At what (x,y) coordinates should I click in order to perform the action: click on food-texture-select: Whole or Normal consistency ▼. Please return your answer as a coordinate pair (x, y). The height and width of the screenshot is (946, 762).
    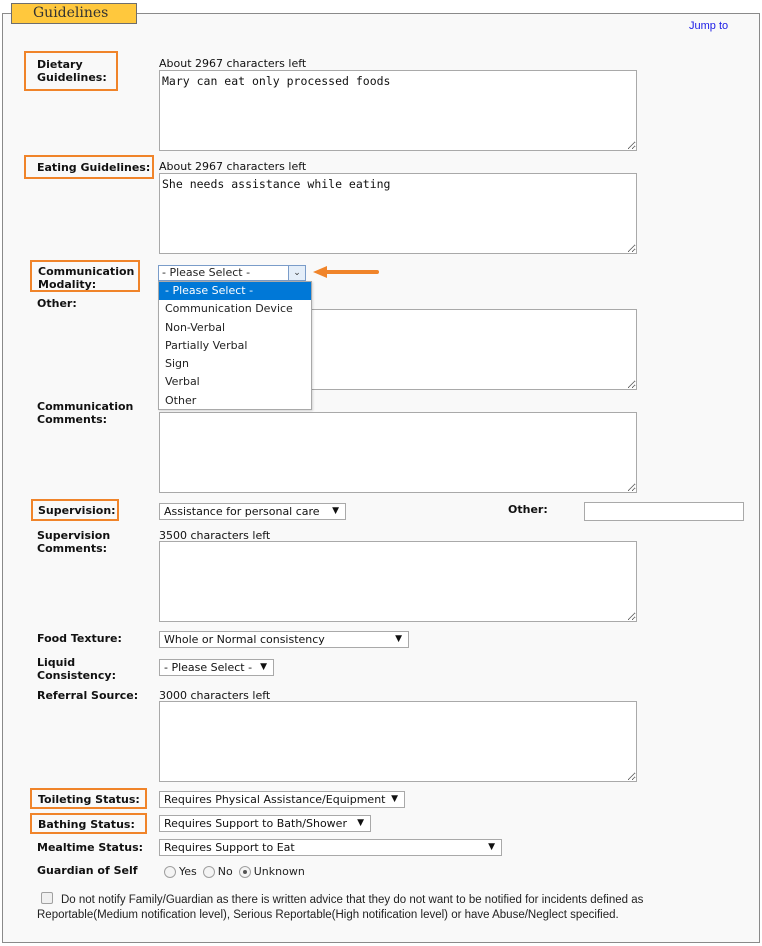
    Looking at the image, I should click on (284, 639).